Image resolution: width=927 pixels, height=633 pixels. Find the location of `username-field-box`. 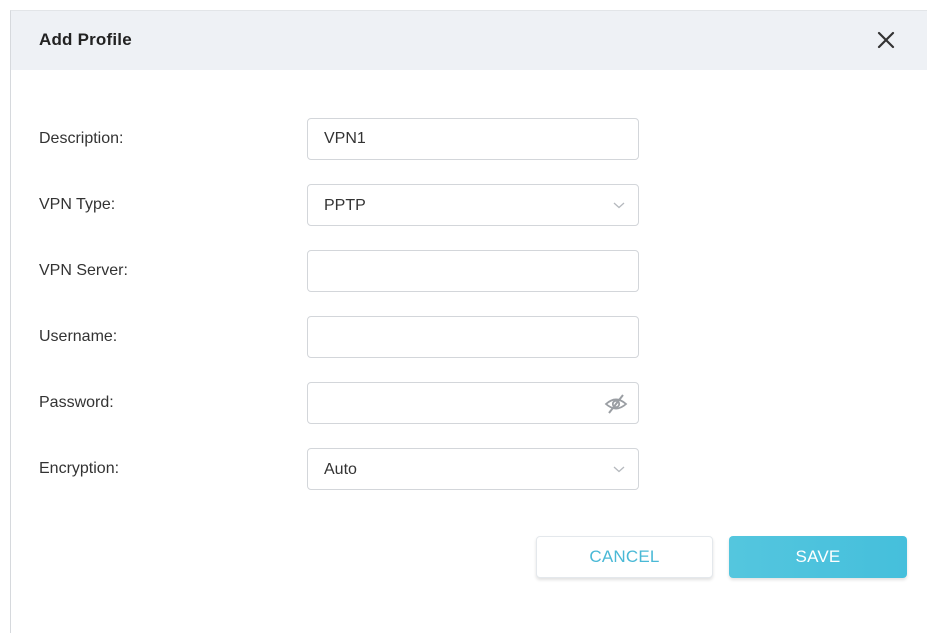

username-field-box is located at coordinates (473, 337).